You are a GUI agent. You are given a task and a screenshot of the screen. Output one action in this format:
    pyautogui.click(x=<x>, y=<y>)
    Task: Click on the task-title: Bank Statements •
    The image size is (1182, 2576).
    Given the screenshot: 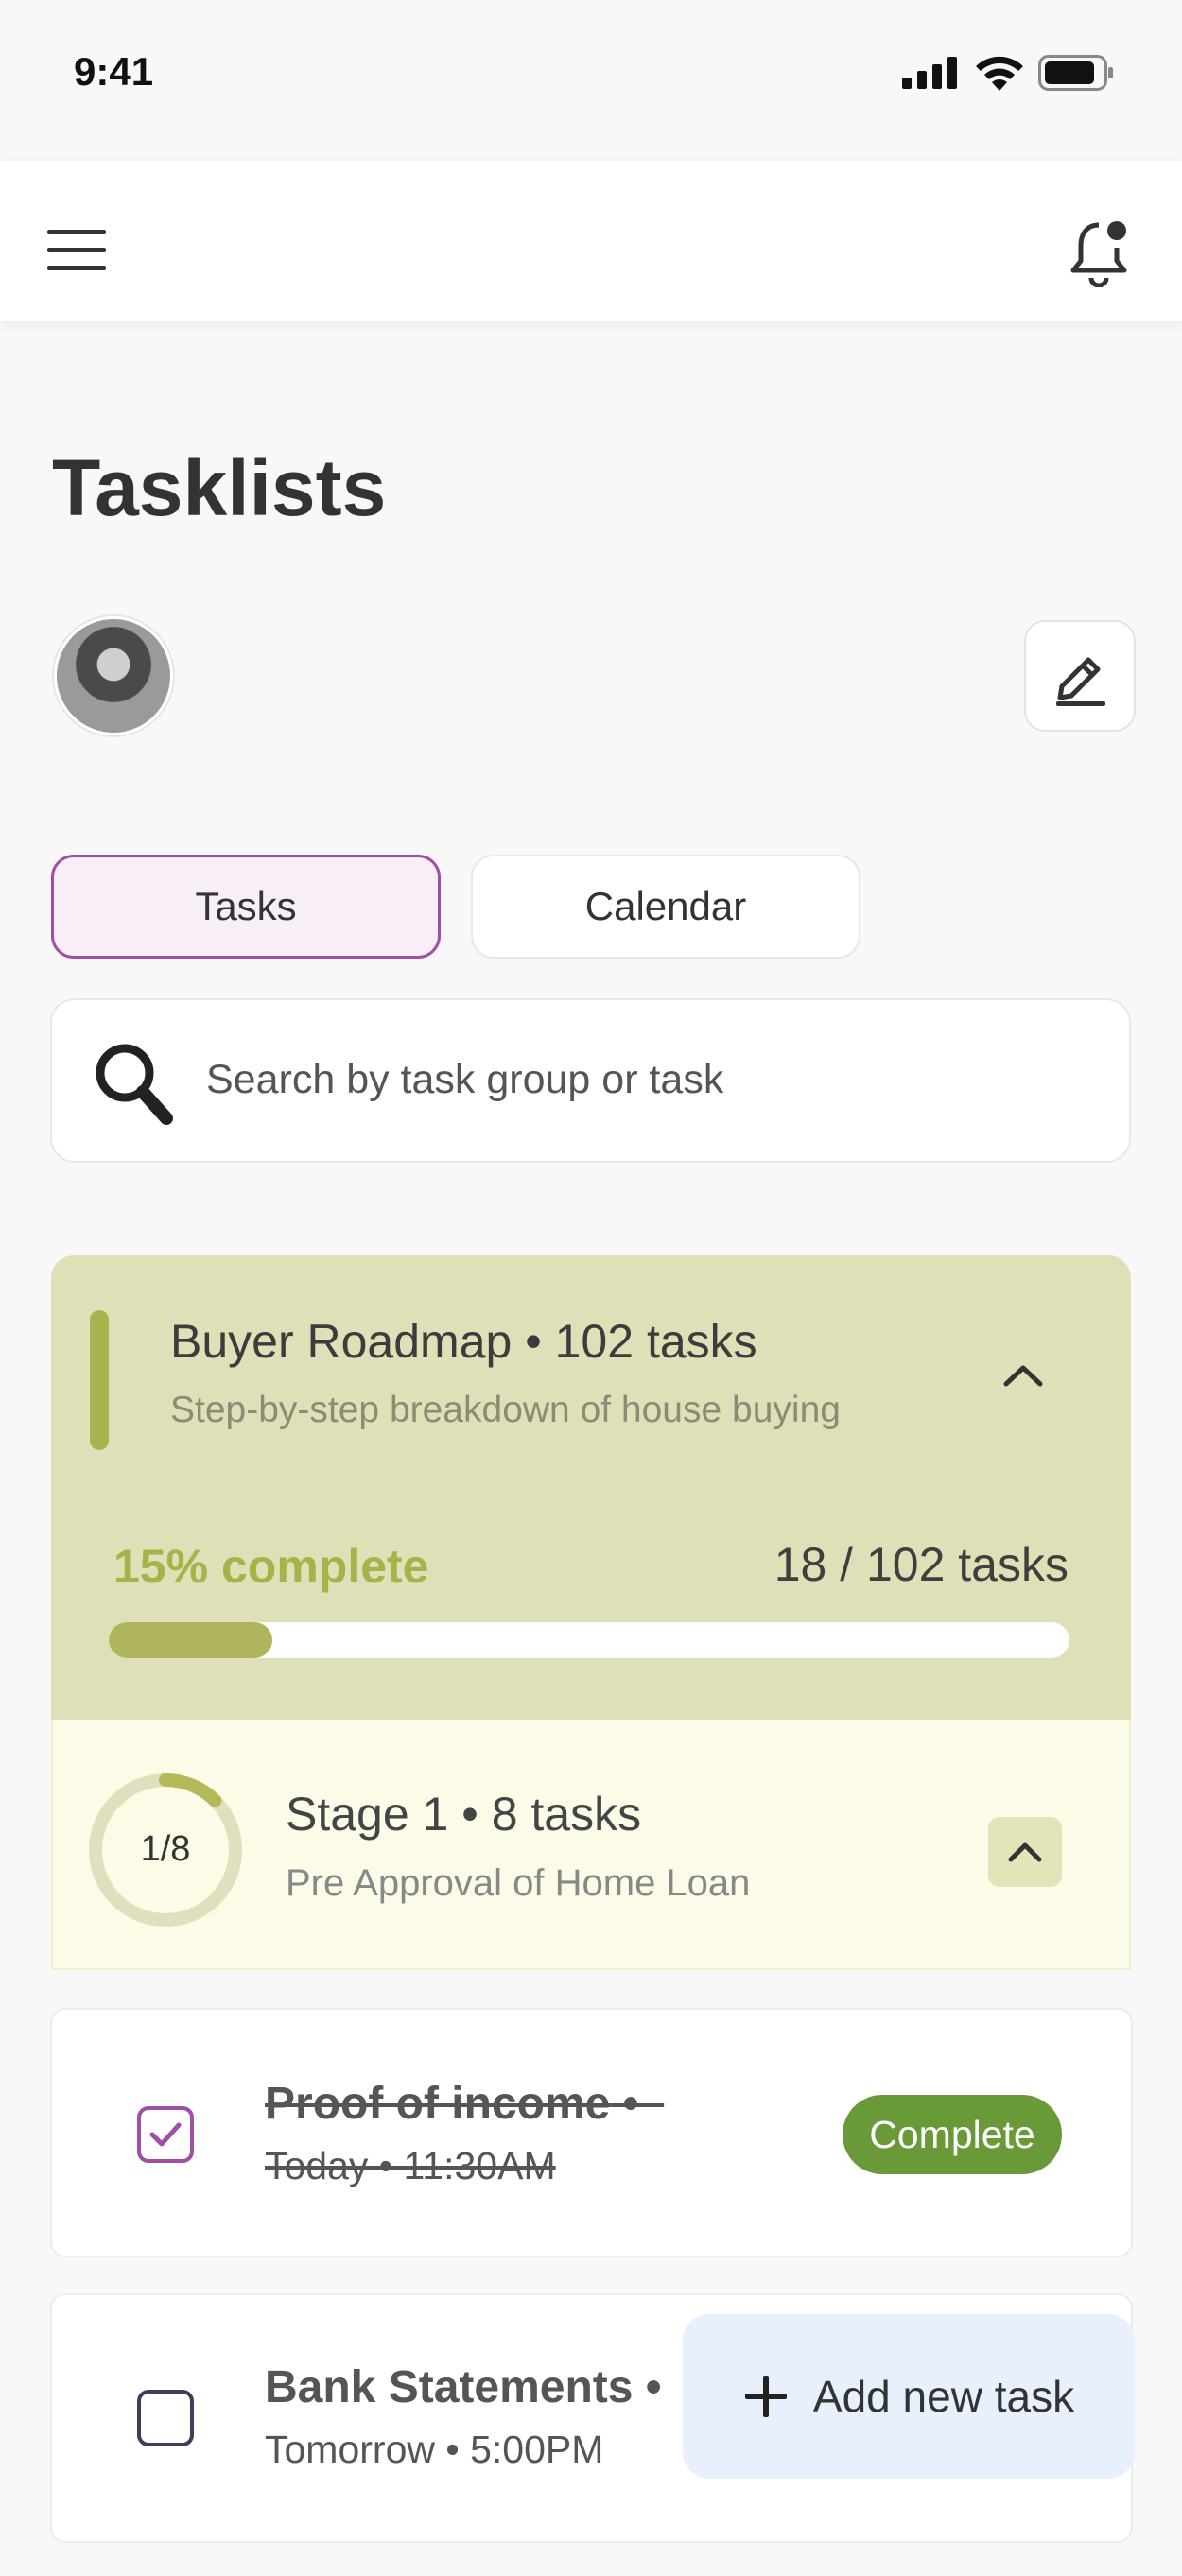 What is the action you would take?
    pyautogui.click(x=463, y=2387)
    